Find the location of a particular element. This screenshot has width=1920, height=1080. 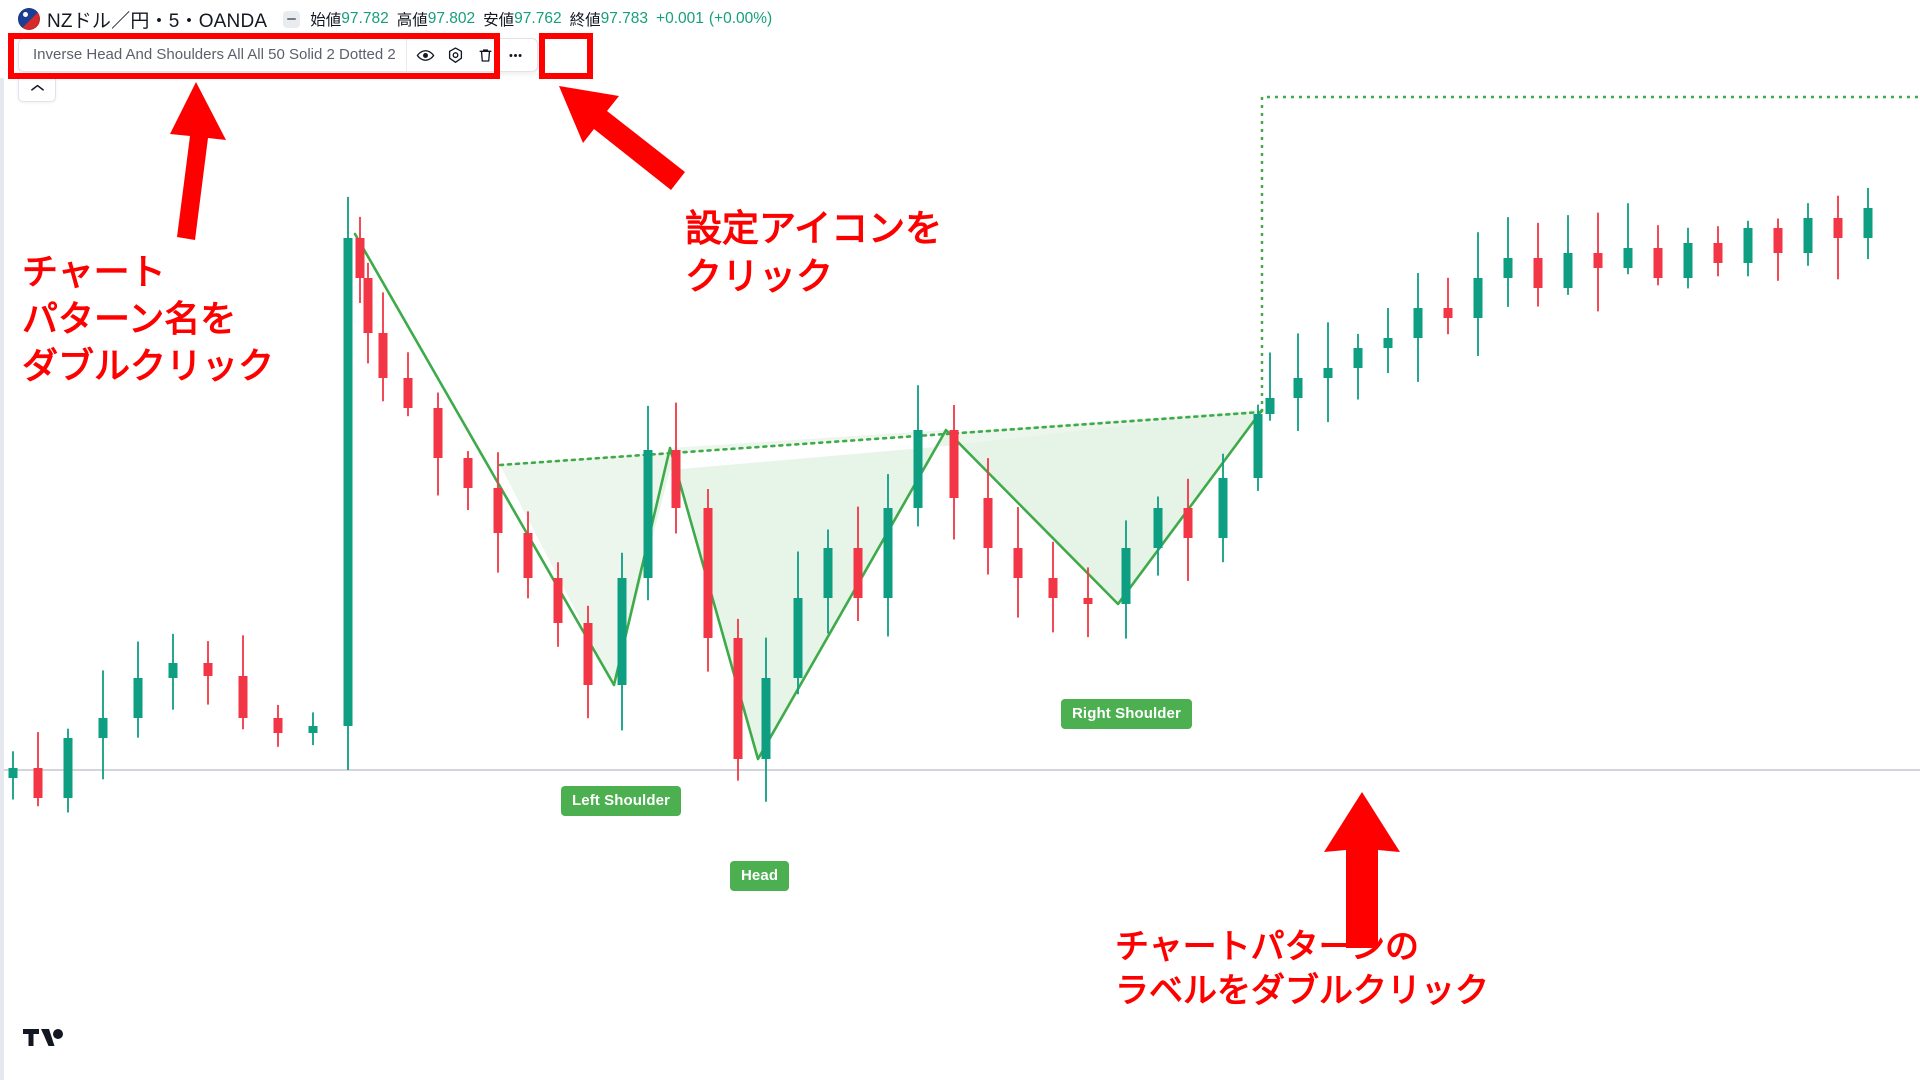

annotation-left-text: チャート パターン名を ダブルクリック is located at coordinates (148, 319).